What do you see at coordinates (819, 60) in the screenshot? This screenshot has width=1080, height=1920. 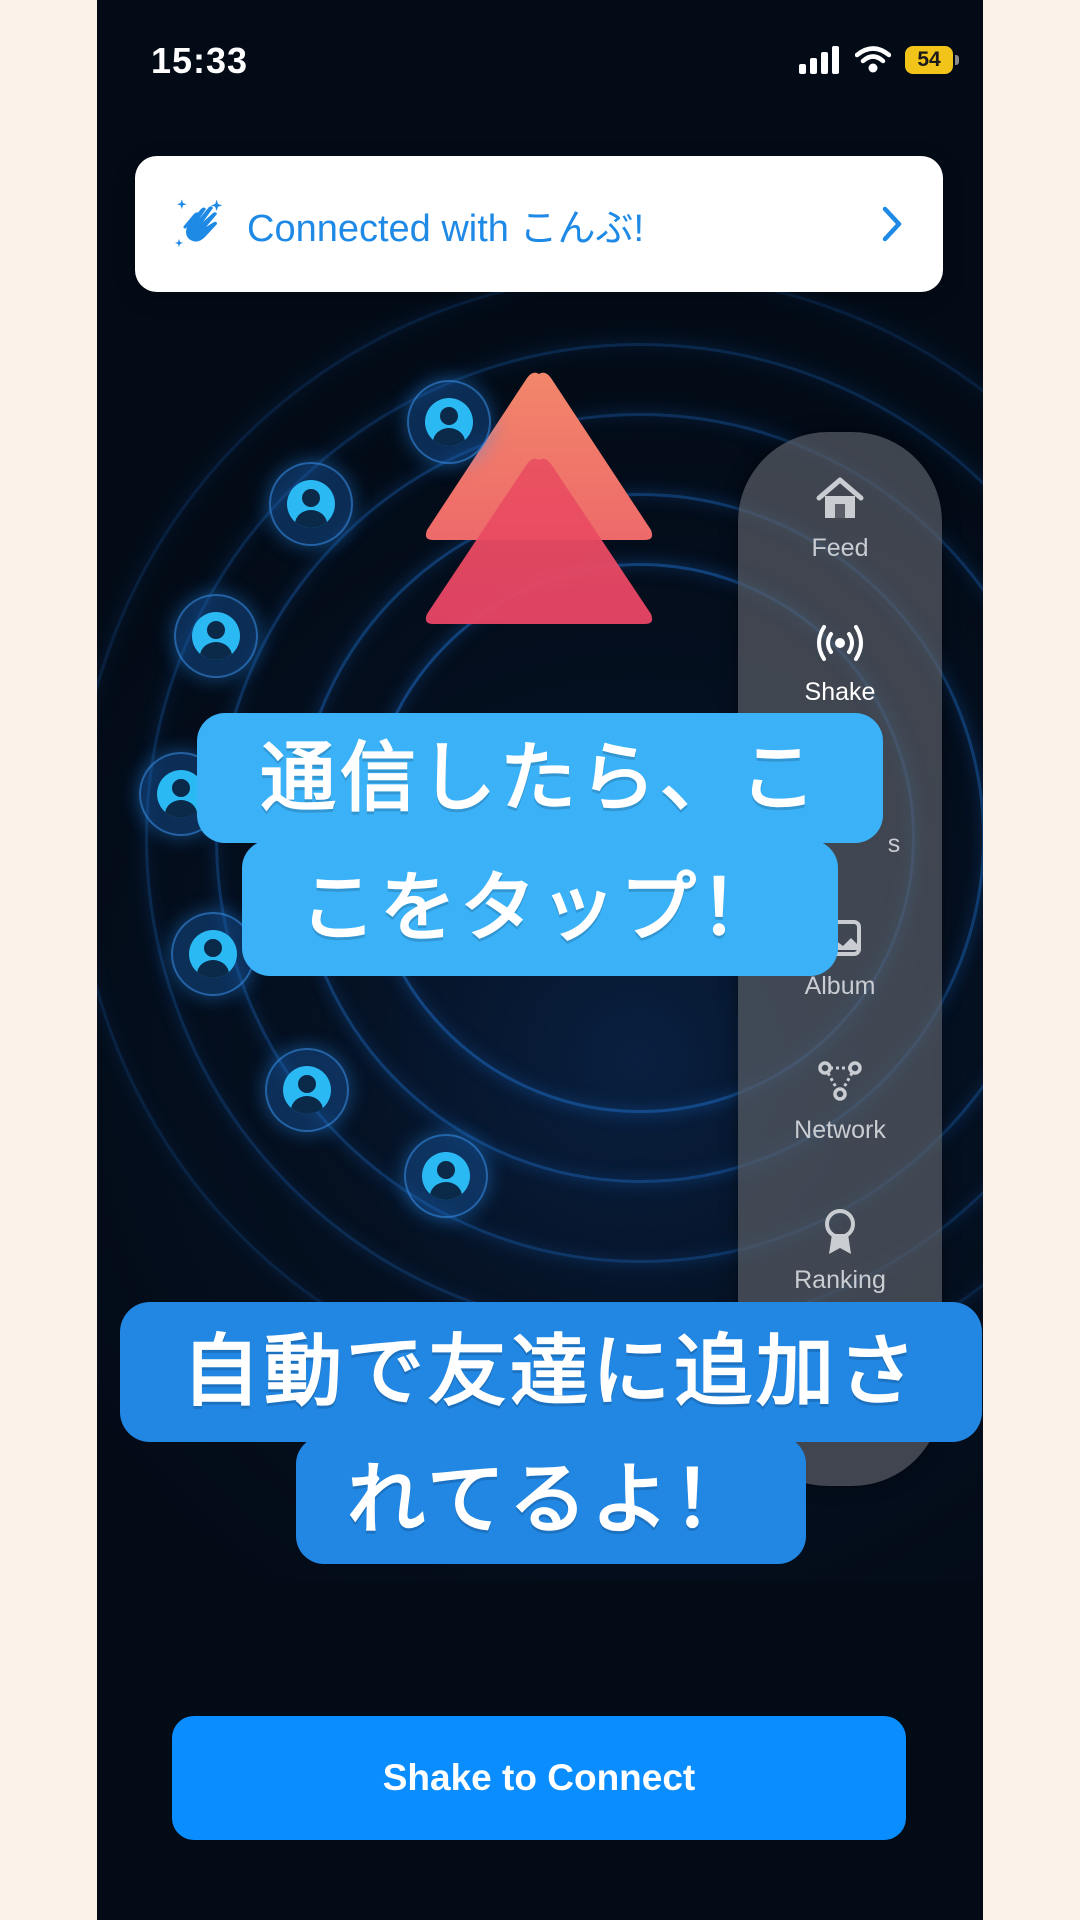 I see `signal-icon` at bounding box center [819, 60].